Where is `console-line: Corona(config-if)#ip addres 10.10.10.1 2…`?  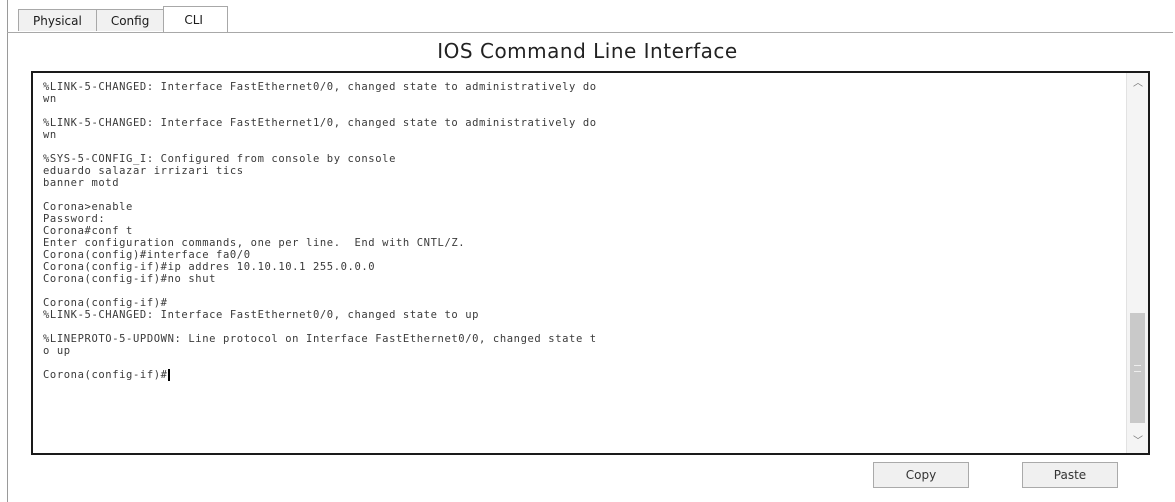
console-line: Corona(config-if)#ip addres 10.10.10.1 2… is located at coordinates (209, 267).